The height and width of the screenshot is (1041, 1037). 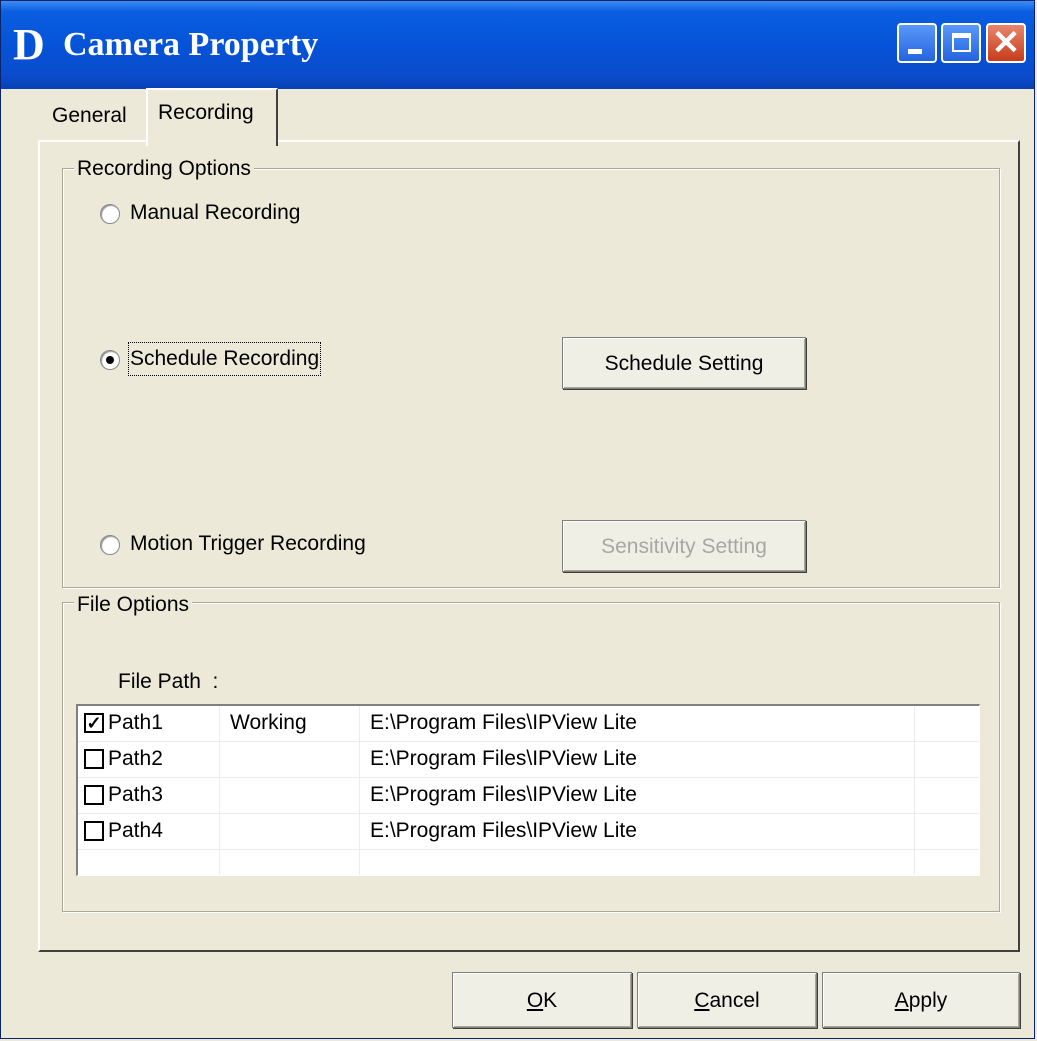 I want to click on cancel-button: Cancel, so click(x=727, y=1000).